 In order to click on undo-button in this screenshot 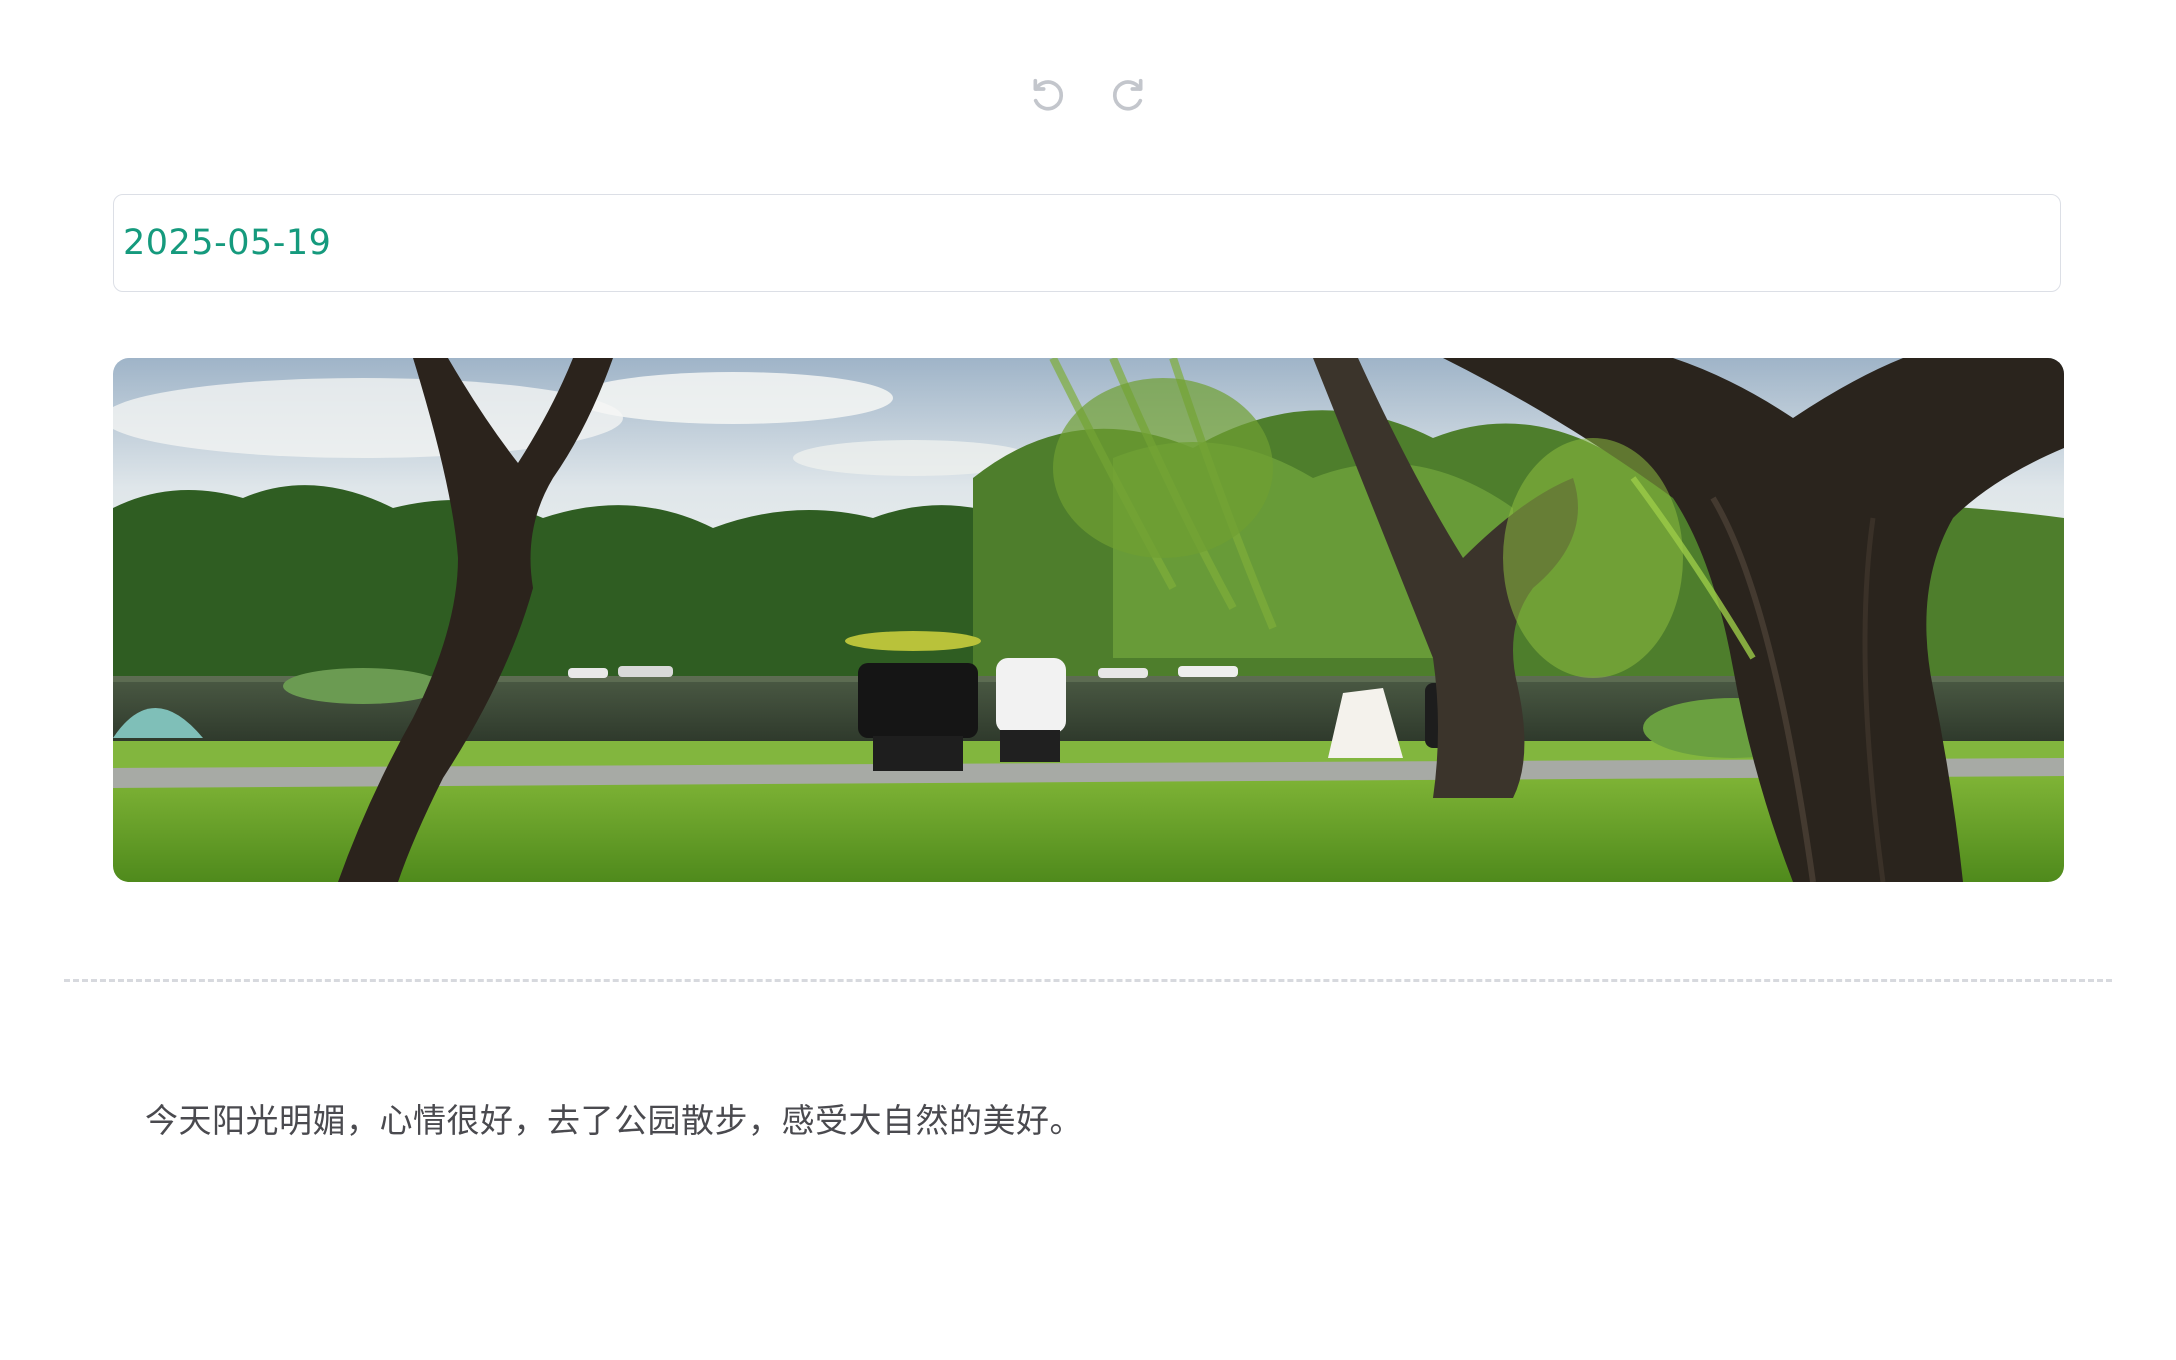, I will do `click(1047, 95)`.